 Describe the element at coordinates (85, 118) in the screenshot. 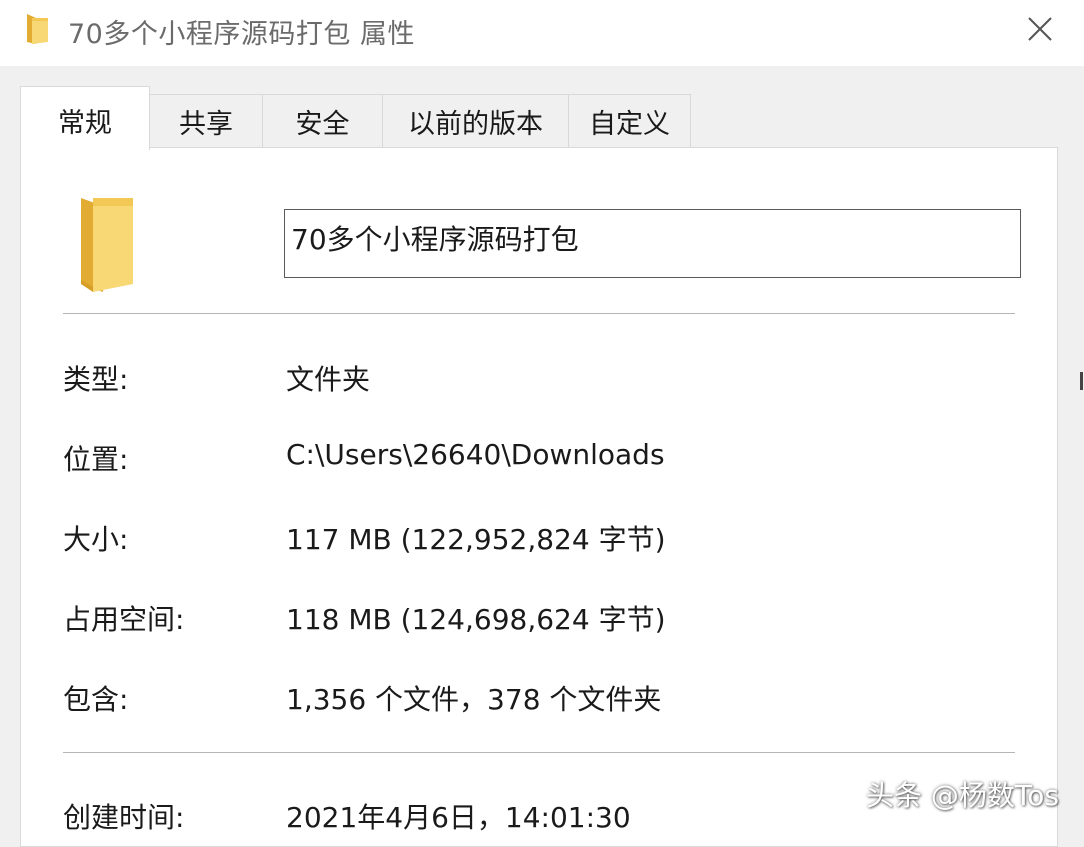

I see `tab-general: 常规` at that location.